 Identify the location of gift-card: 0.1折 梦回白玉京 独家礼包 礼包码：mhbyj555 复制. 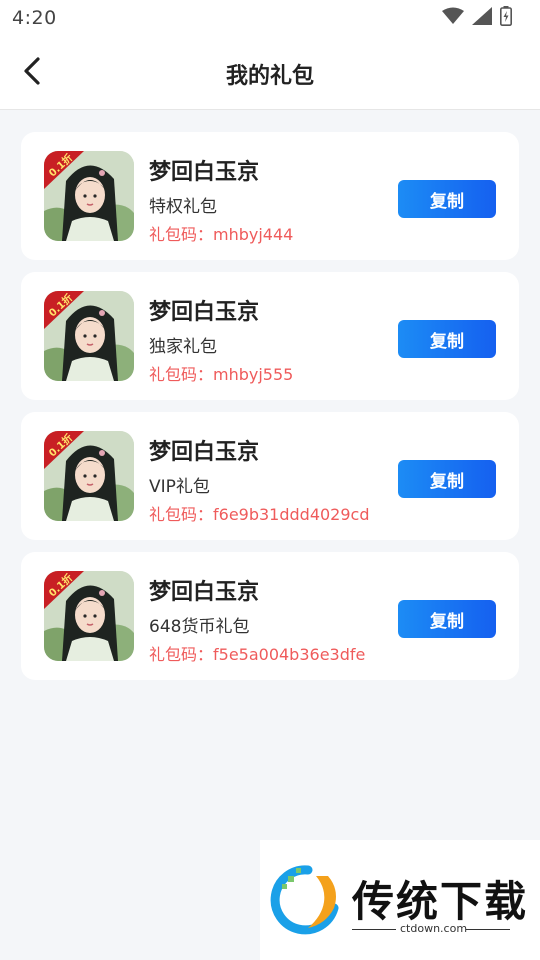
(270, 336).